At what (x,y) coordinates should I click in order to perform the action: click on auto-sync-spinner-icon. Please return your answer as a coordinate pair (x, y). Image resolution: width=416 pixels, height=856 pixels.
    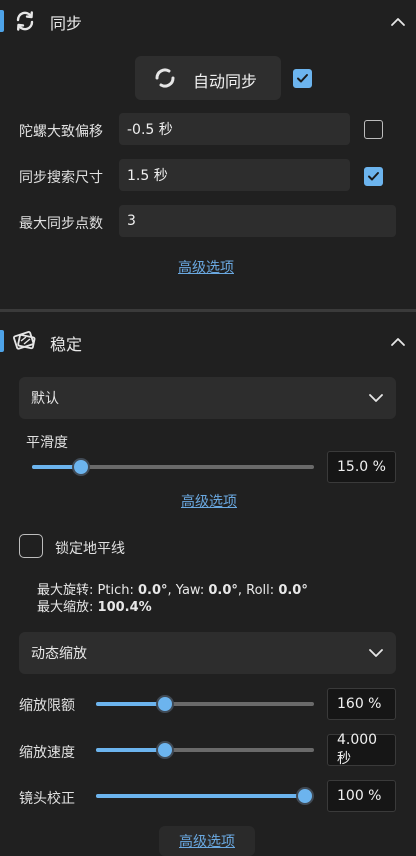
    Looking at the image, I should click on (165, 78).